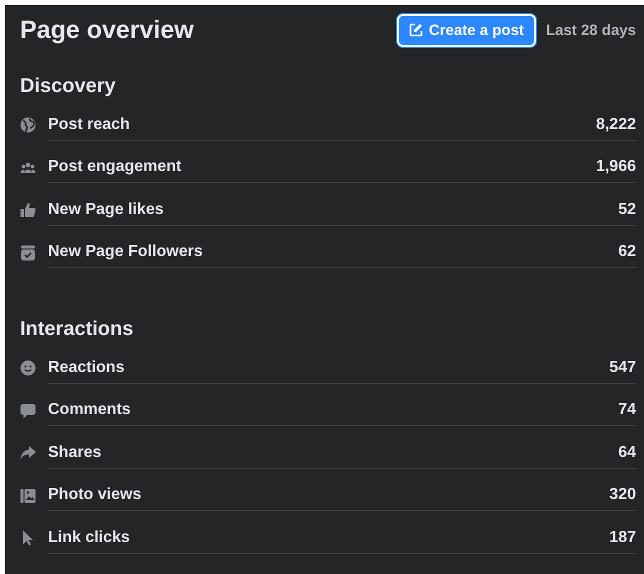 This screenshot has width=644, height=574. Describe the element at coordinates (28, 125) in the screenshot. I see `globe-icon` at that location.